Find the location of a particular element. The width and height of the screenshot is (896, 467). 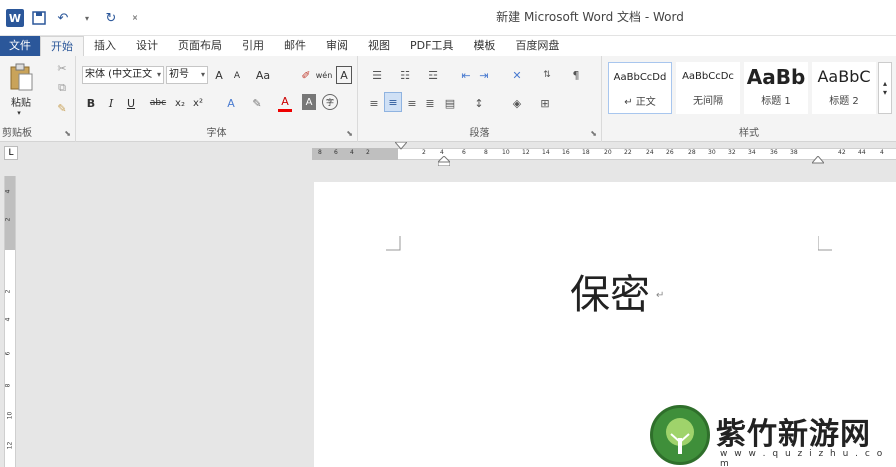

document-heading: 保密 is located at coordinates (610, 291).